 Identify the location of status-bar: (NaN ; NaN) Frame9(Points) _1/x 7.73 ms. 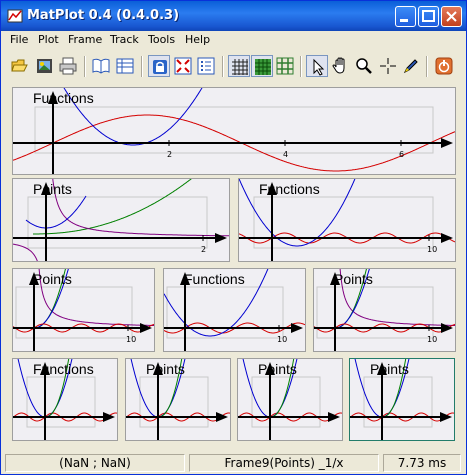
(233, 463).